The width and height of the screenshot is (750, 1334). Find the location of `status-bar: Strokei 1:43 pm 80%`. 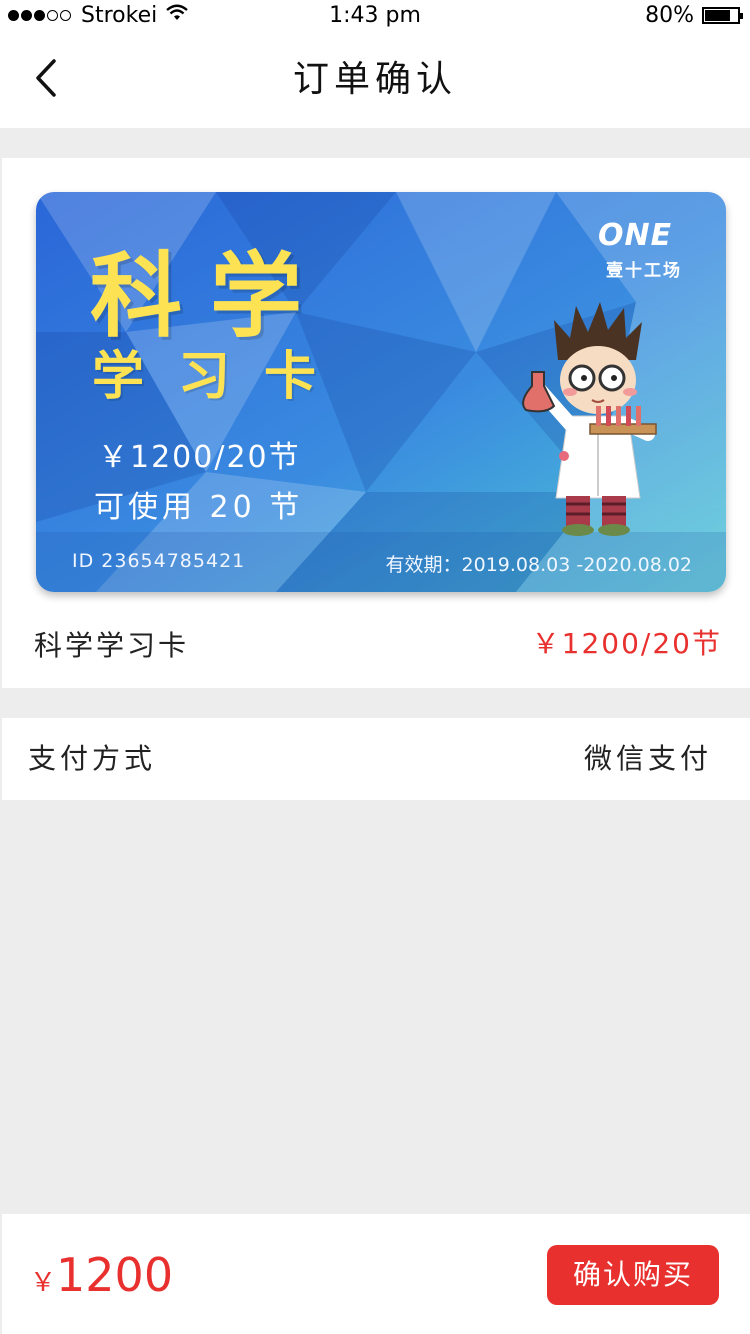

status-bar: Strokei 1:43 pm 80% is located at coordinates (375, 16).